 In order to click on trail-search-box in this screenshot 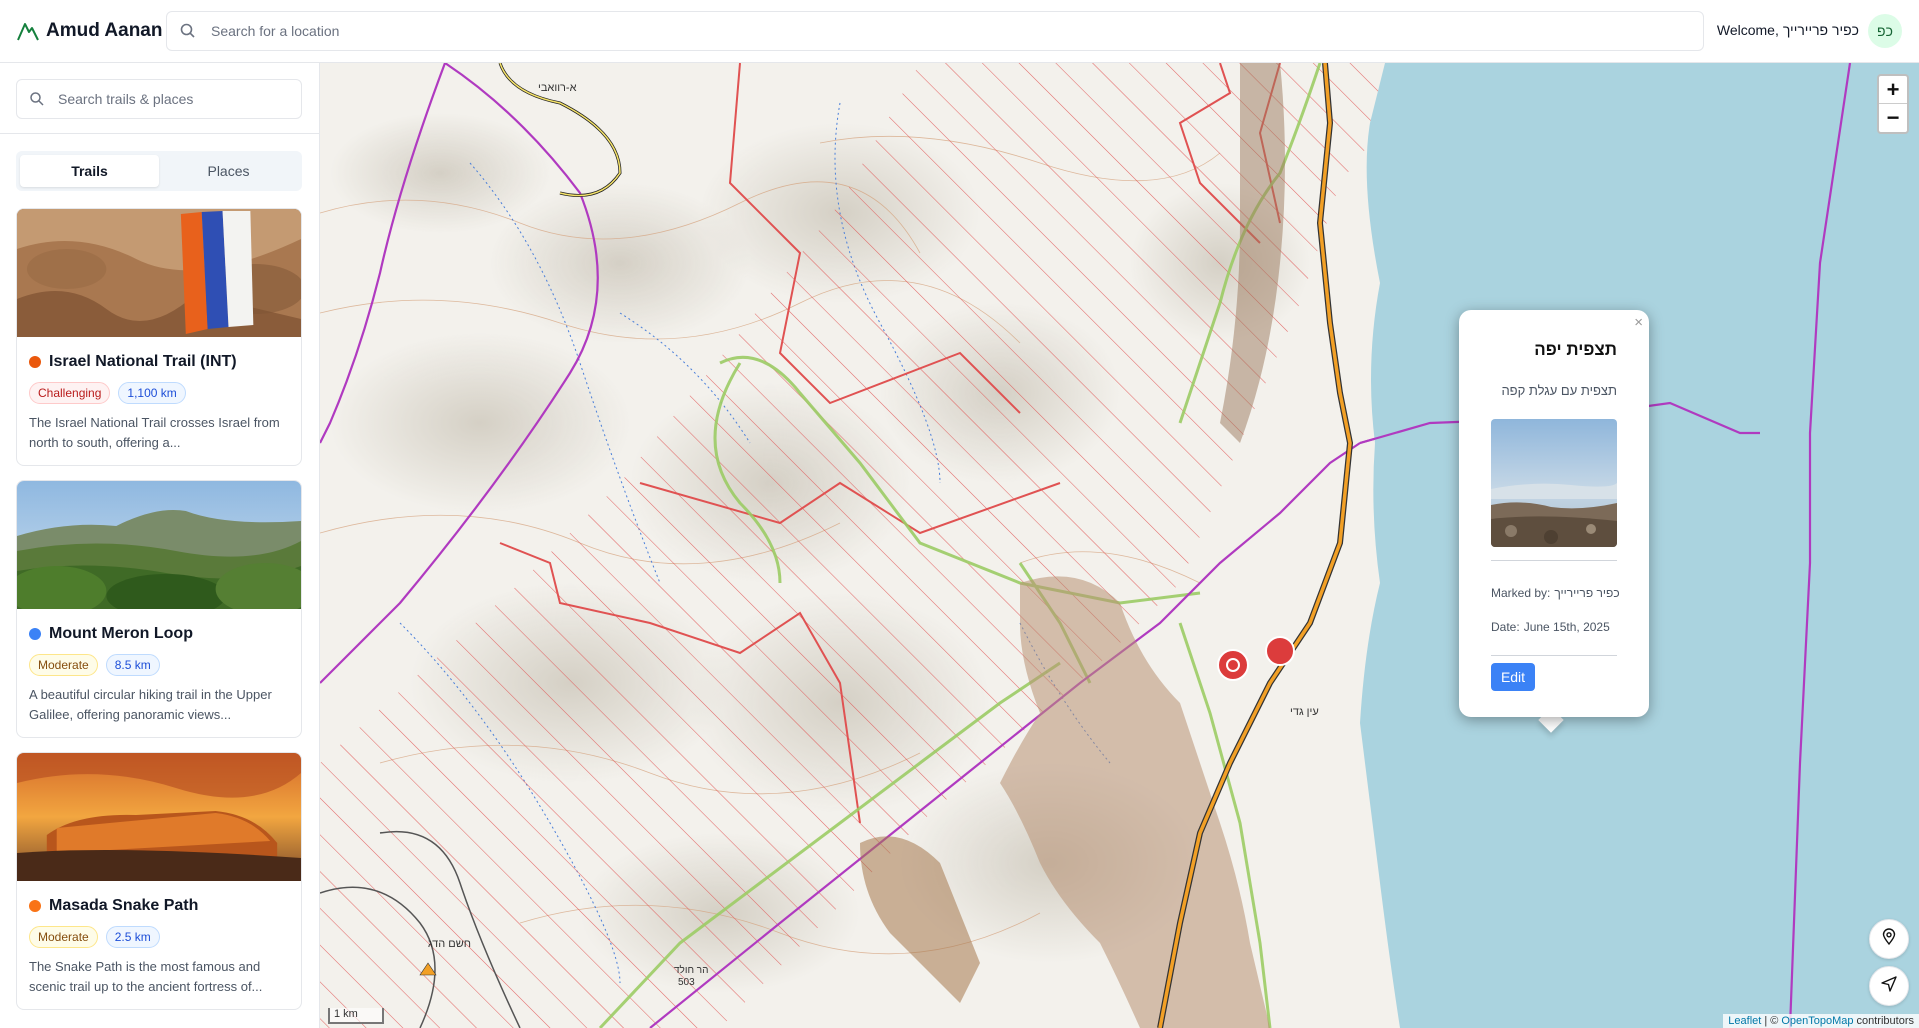, I will do `click(159, 99)`.